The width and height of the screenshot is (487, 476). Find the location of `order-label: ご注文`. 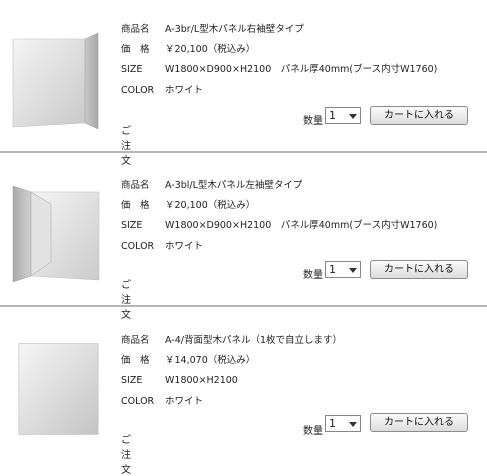

order-label: ご注文 is located at coordinates (126, 455).